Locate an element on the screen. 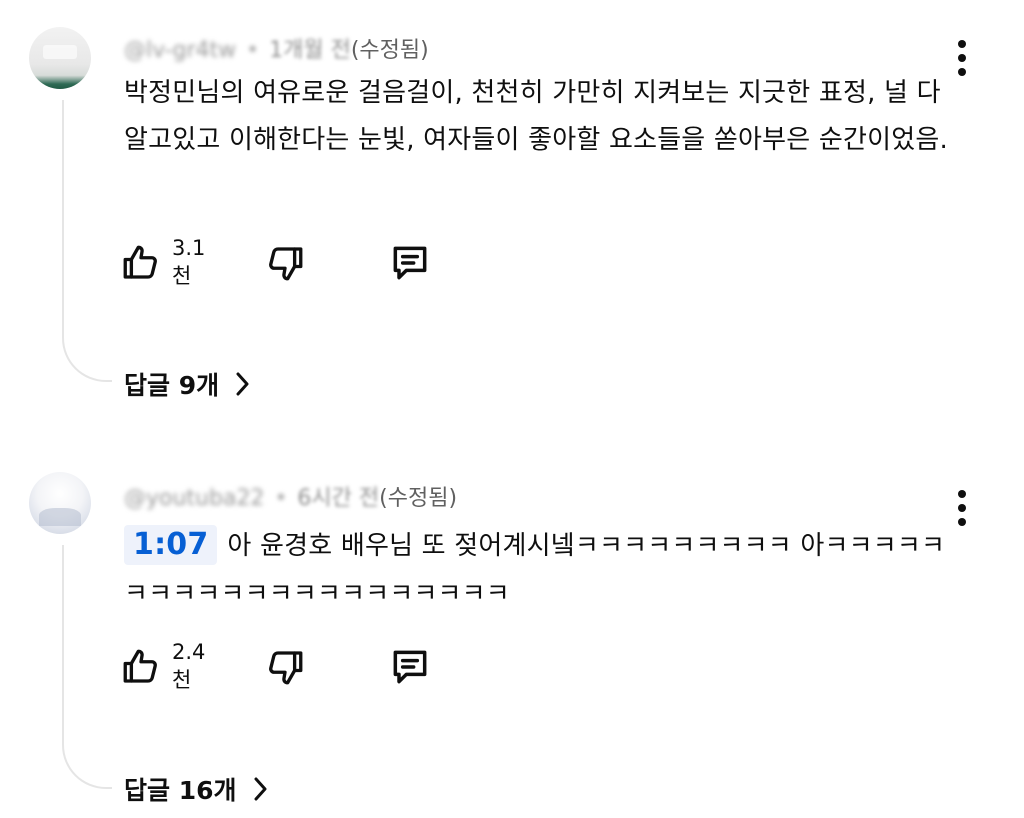  replies-label: 답글 16개 is located at coordinates (180, 790).